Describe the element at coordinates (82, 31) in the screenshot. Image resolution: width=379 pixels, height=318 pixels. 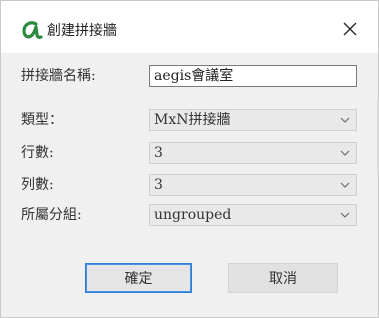
I see `dialog-title: 創建拼接牆` at that location.